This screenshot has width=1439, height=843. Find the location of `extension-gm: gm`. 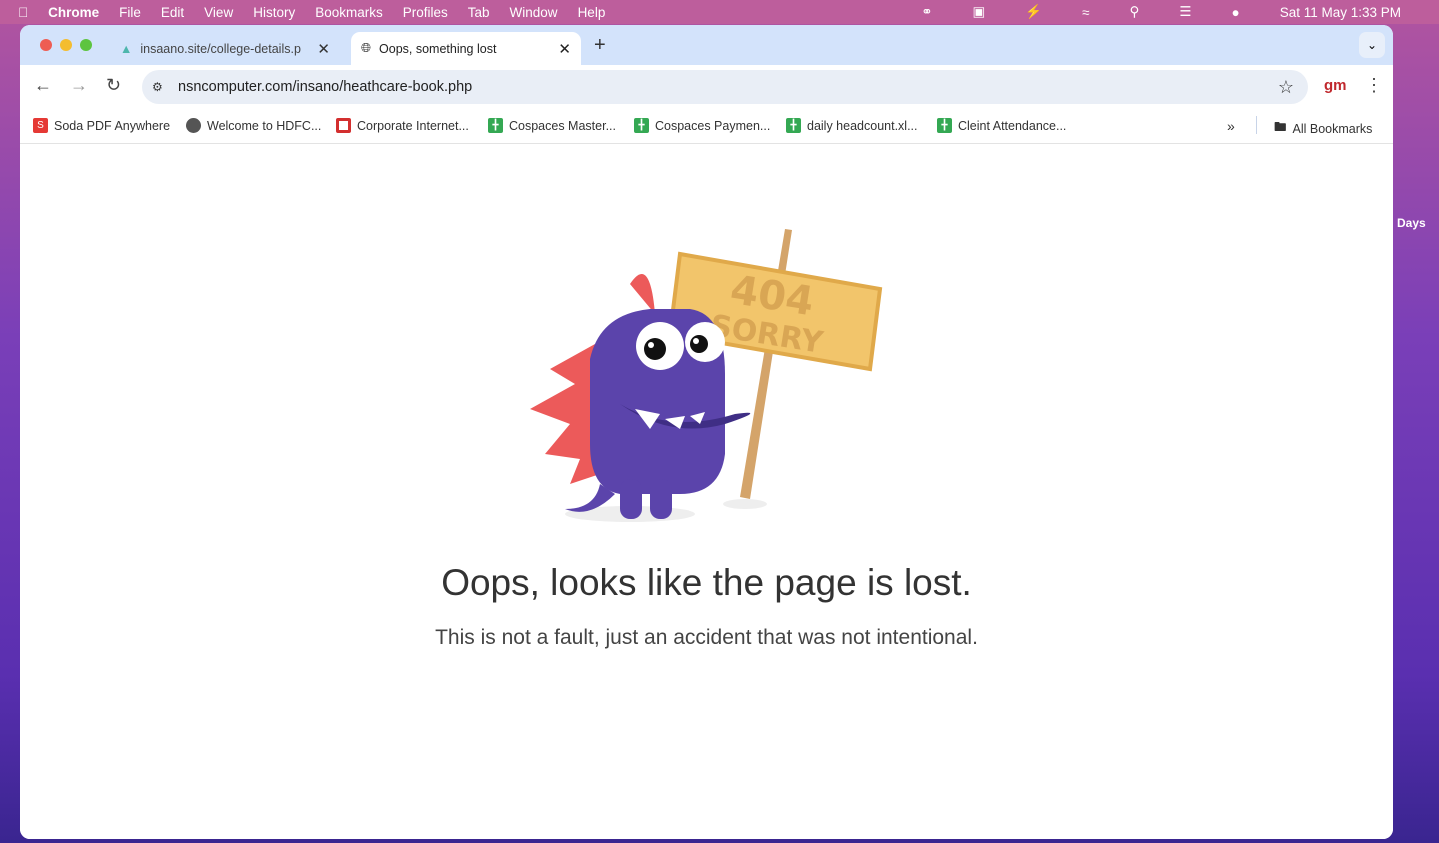

extension-gm: gm is located at coordinates (1335, 85).